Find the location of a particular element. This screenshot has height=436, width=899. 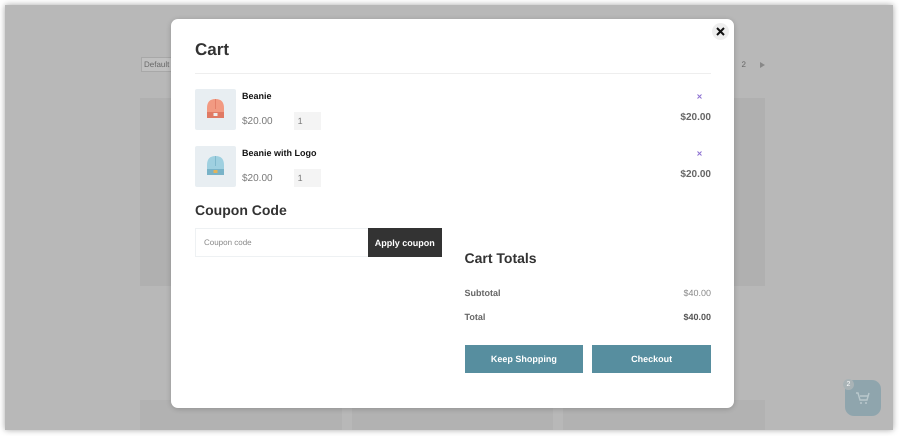

totals-label: Total is located at coordinates (475, 317).